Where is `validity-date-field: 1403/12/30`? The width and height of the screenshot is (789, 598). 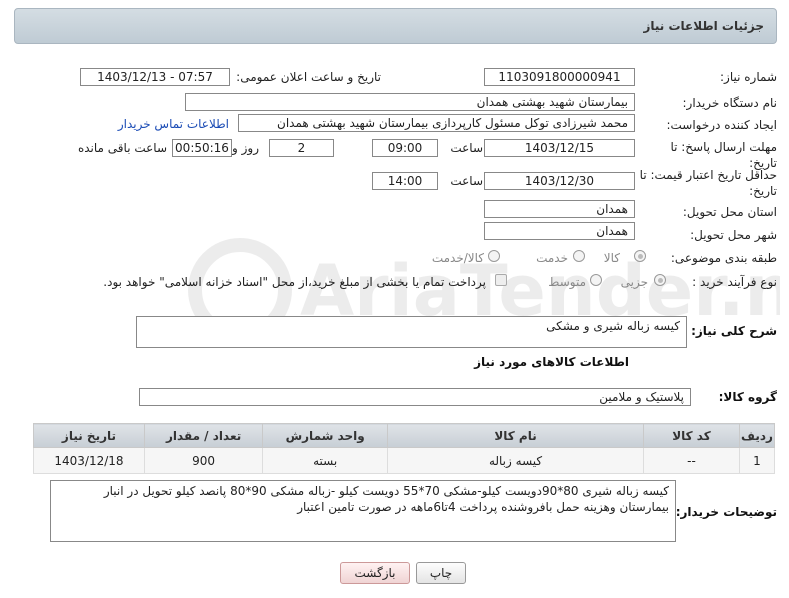 validity-date-field: 1403/12/30 is located at coordinates (559, 181).